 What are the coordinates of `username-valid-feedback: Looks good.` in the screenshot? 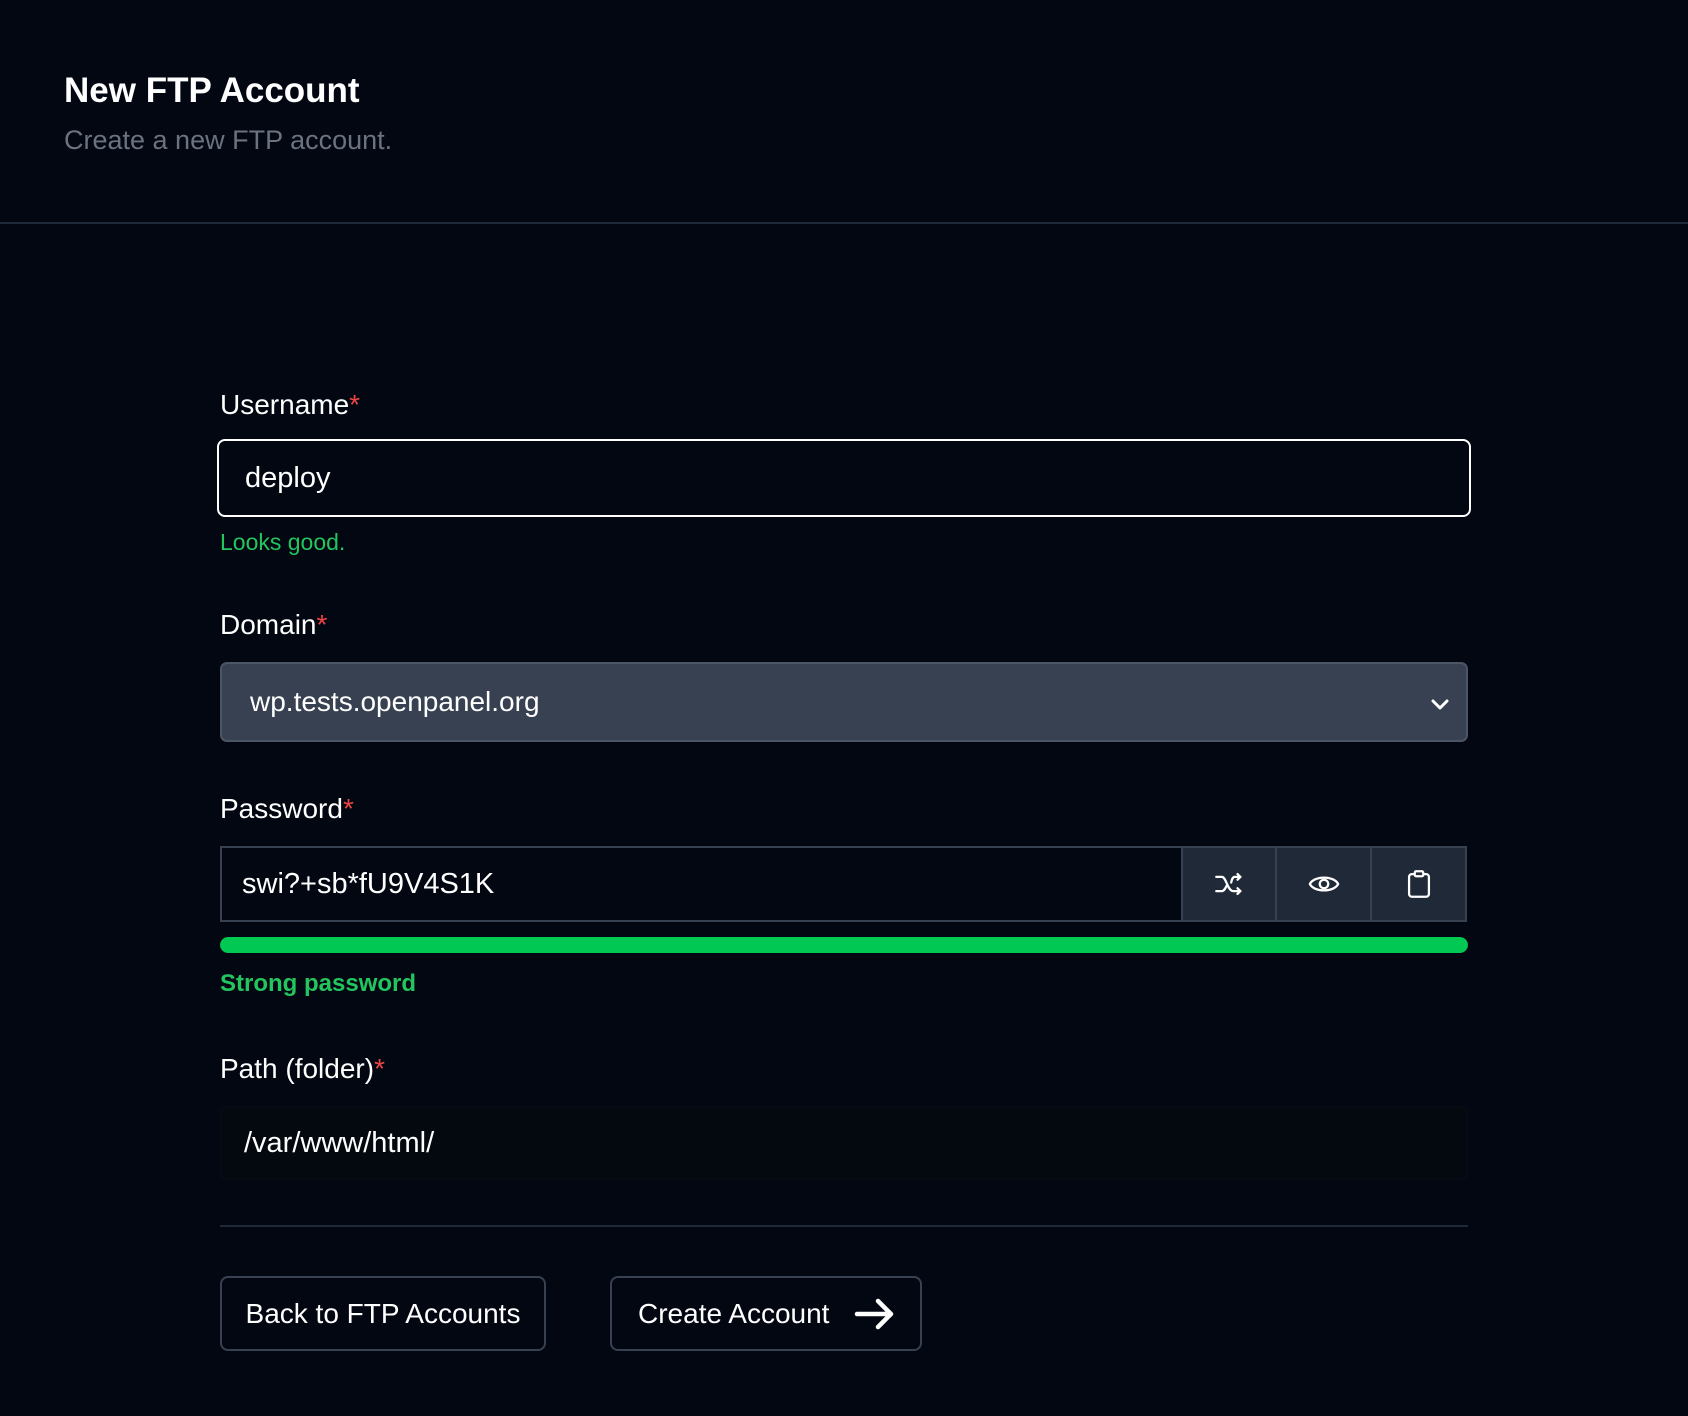 It's located at (283, 542).